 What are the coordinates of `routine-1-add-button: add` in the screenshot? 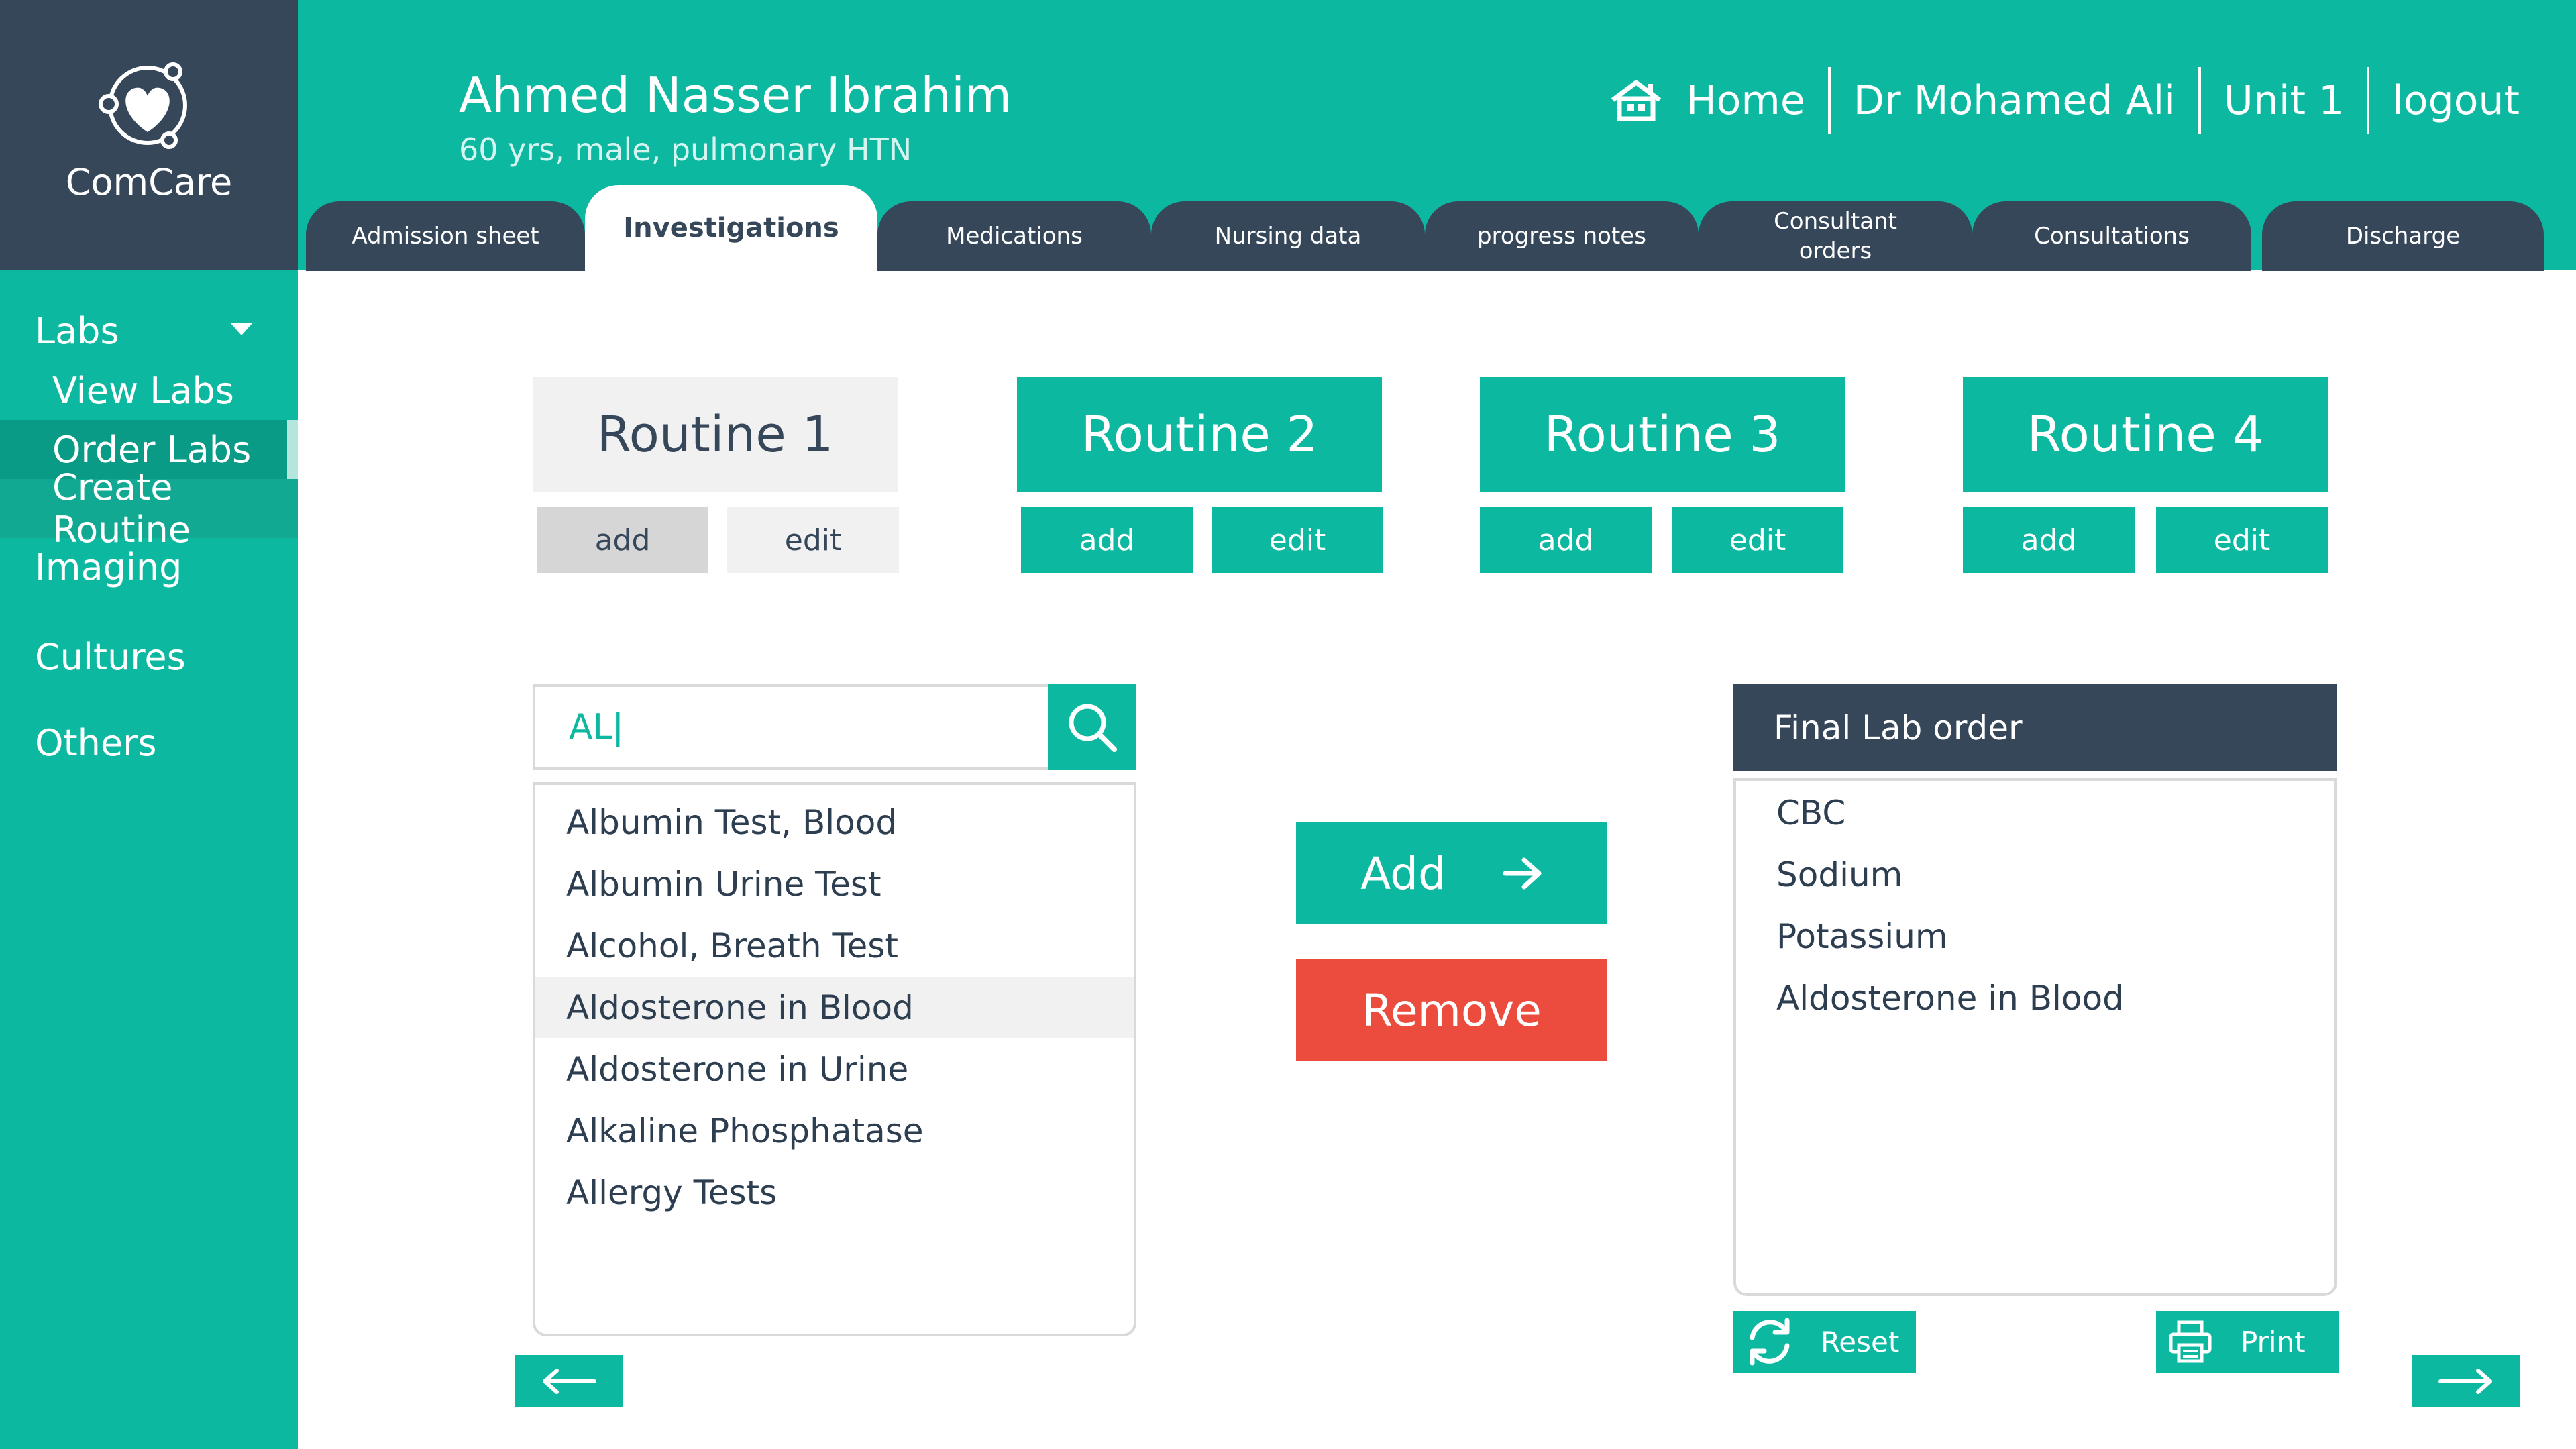 It's located at (622, 540).